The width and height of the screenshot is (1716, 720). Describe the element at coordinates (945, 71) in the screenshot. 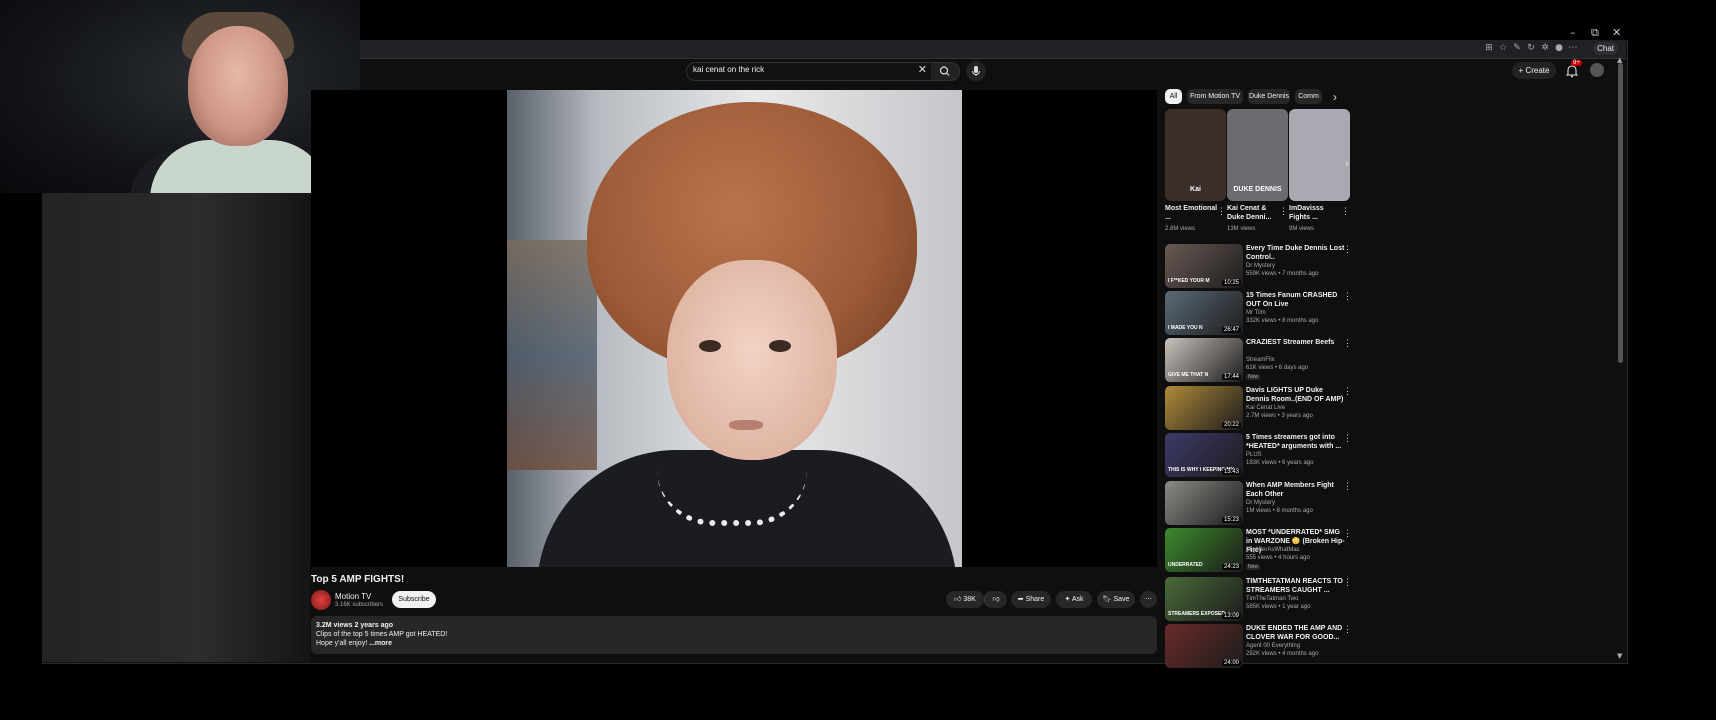

I see `search-button` at that location.